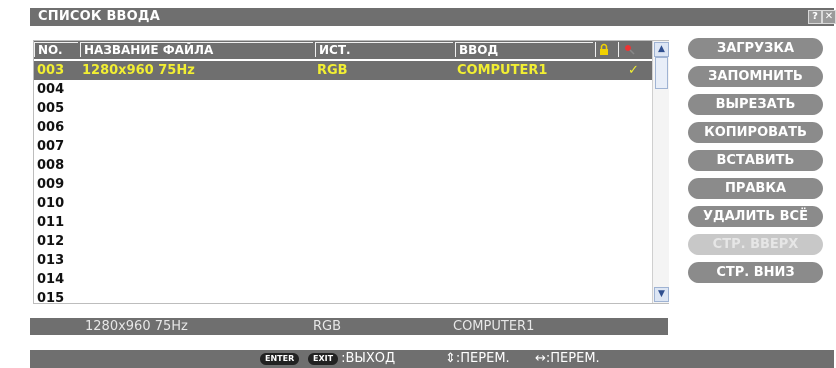 The height and width of the screenshot is (368, 836). Describe the element at coordinates (343, 203) in the screenshot. I see `table-row: 010` at that location.